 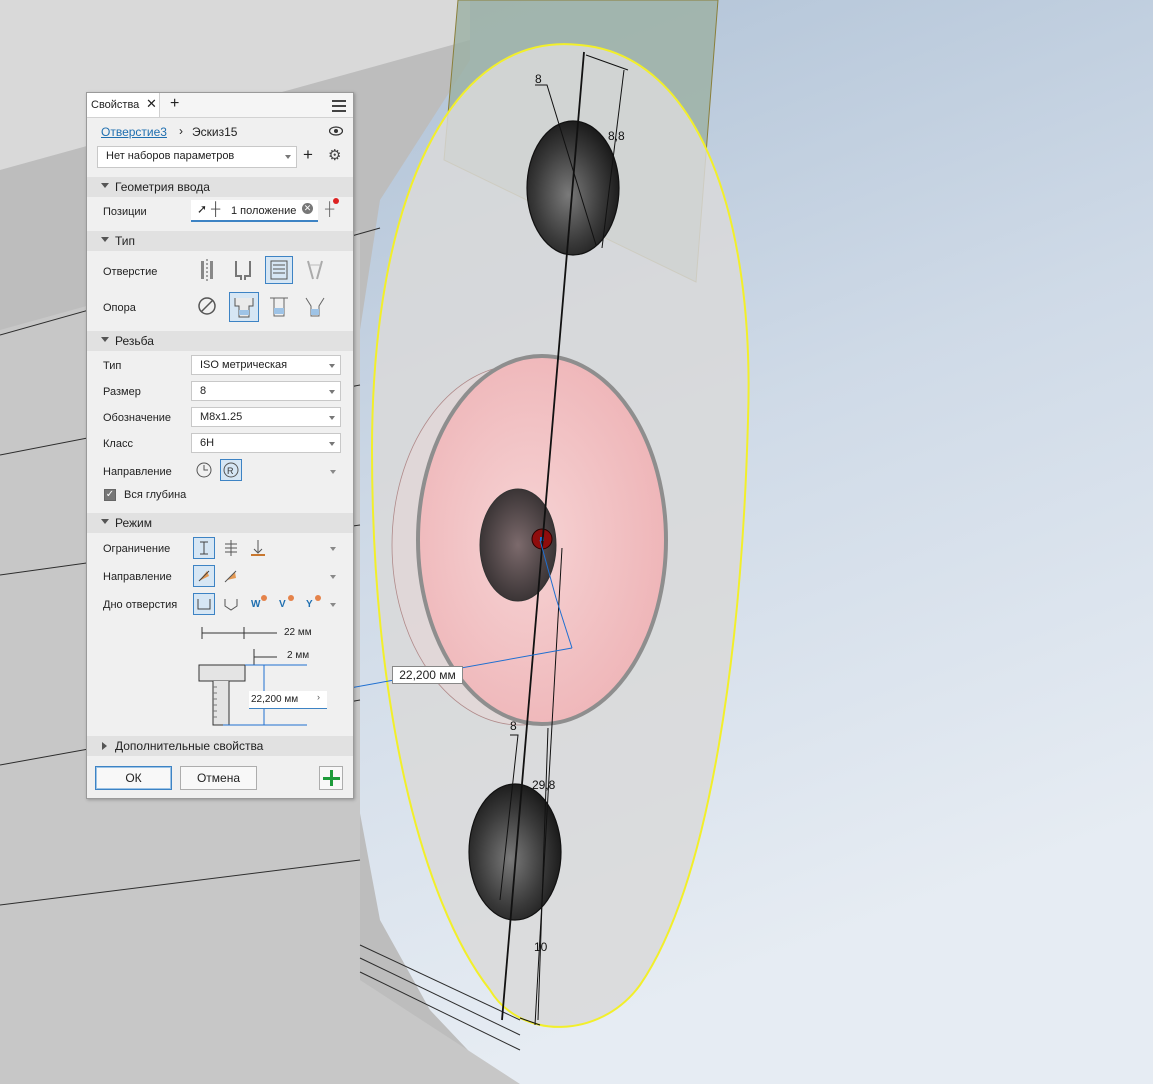 I want to click on section-input-geometry: Геометрия ввода, so click(x=220, y=187).